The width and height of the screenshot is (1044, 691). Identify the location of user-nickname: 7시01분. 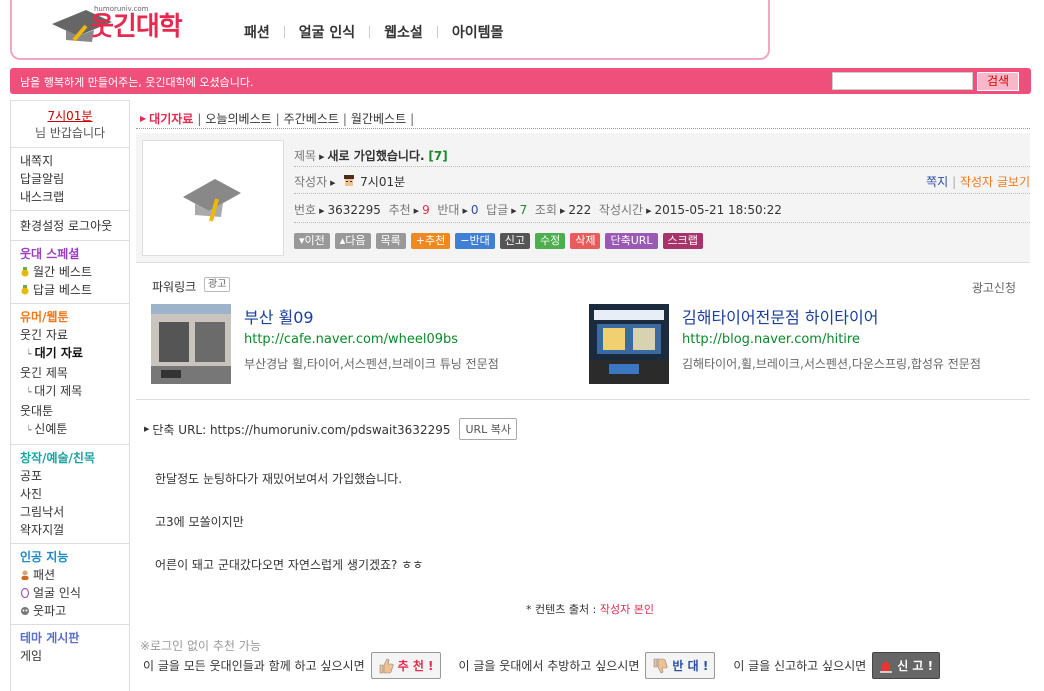
(70, 115).